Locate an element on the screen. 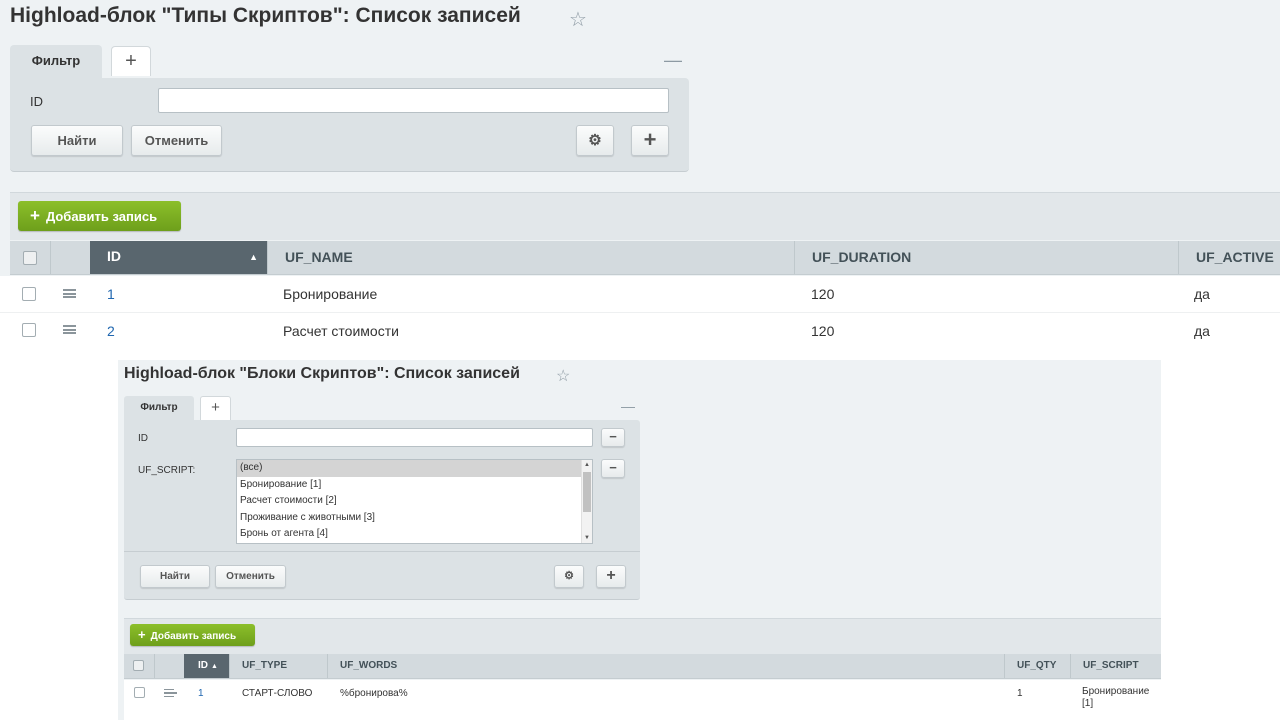  listbox-option: Расчет стоимости [2] is located at coordinates (409, 501).